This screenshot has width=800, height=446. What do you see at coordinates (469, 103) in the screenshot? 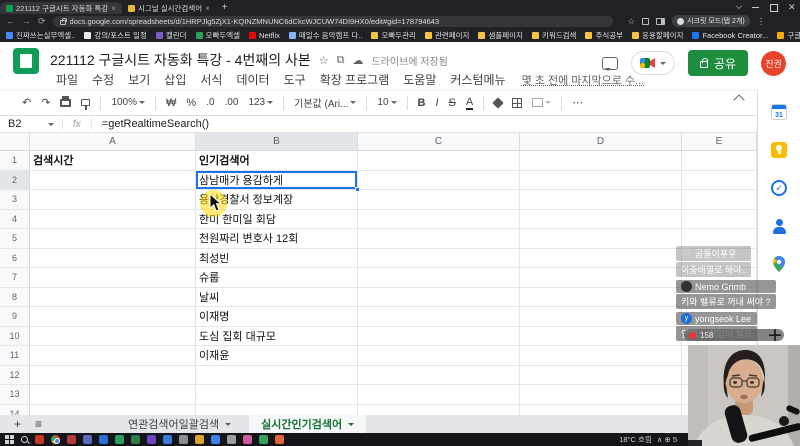
I see `text-color-button: A` at bounding box center [469, 103].